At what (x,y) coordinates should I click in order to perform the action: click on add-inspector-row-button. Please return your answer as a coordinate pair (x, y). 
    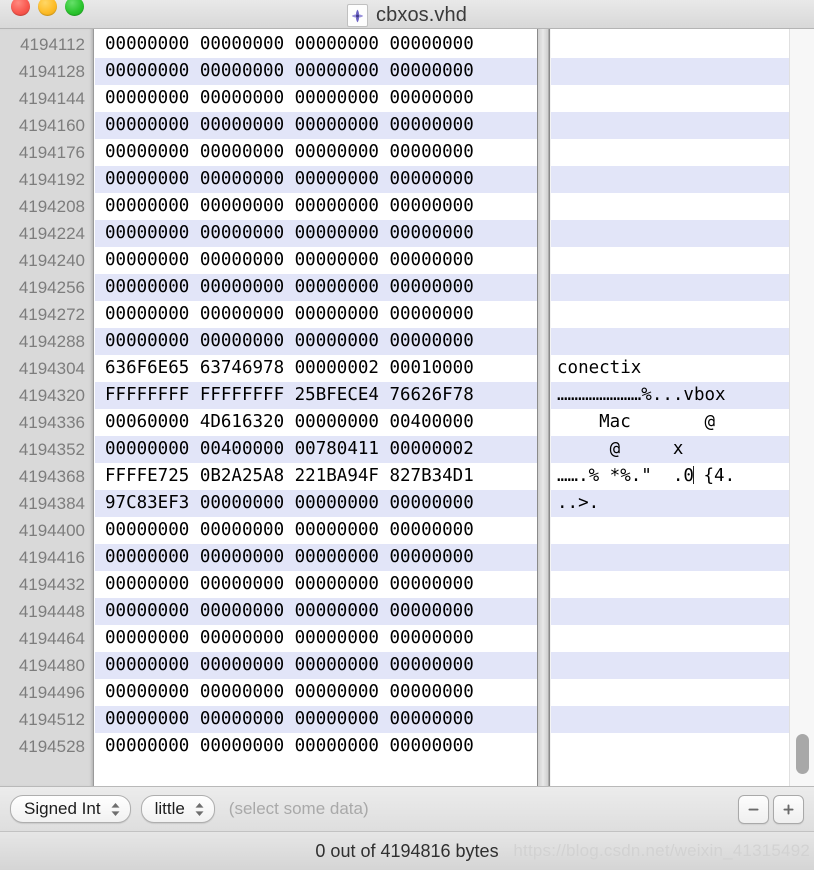
    Looking at the image, I should click on (788, 809).